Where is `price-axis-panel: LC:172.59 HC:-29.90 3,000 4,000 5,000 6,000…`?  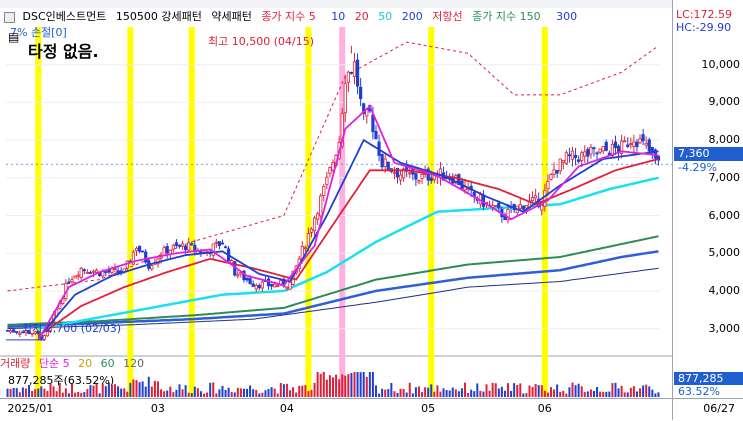 price-axis-panel: LC:172.59 HC:-29.90 3,000 4,000 5,000 6,000… is located at coordinates (707, 210).